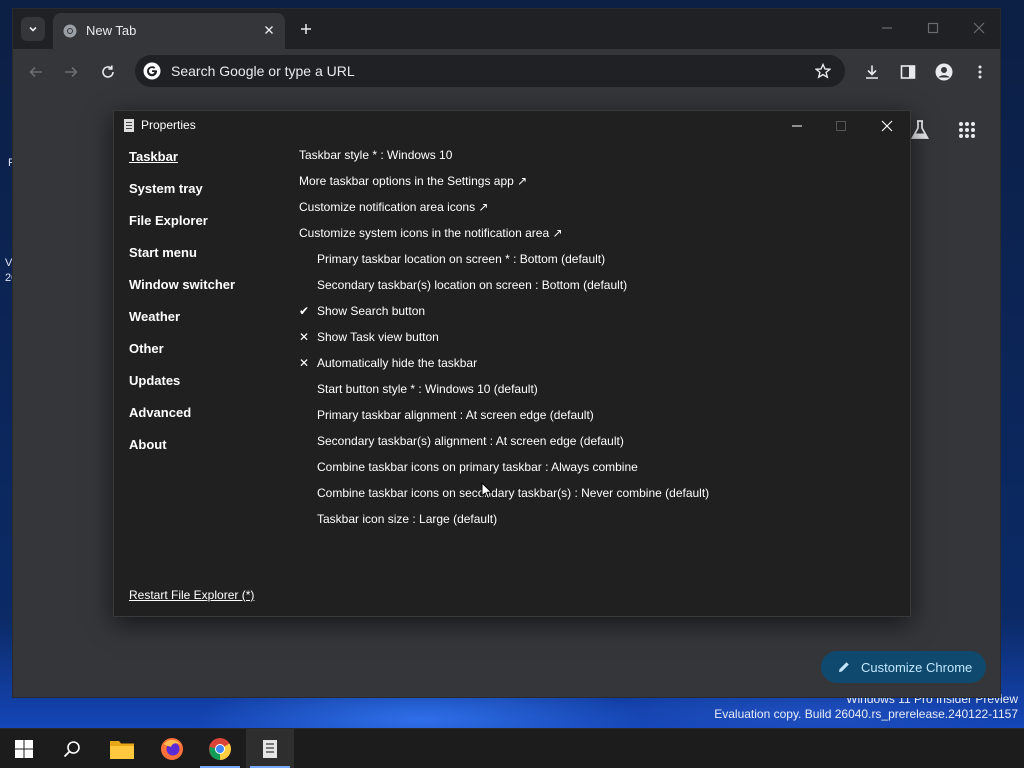 The width and height of the screenshot is (1024, 768). Describe the element at coordinates (599, 210) in the screenshot. I see `option-notification-icons-link: Customize notification area icons ↗` at that location.